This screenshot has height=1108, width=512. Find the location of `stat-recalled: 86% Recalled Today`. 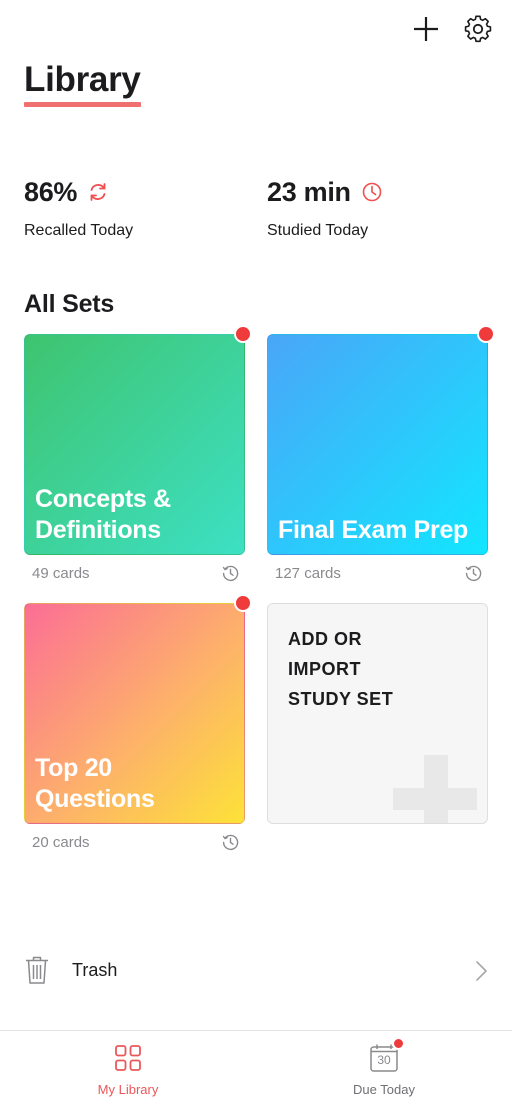

stat-recalled: 86% Recalled Today is located at coordinates (78, 206).